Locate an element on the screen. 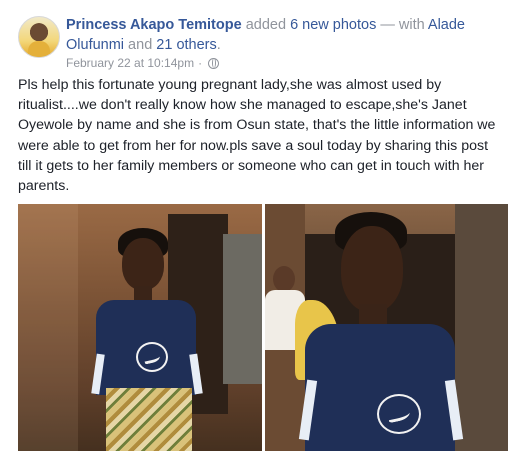  wrapper-cloth is located at coordinates (149, 419).